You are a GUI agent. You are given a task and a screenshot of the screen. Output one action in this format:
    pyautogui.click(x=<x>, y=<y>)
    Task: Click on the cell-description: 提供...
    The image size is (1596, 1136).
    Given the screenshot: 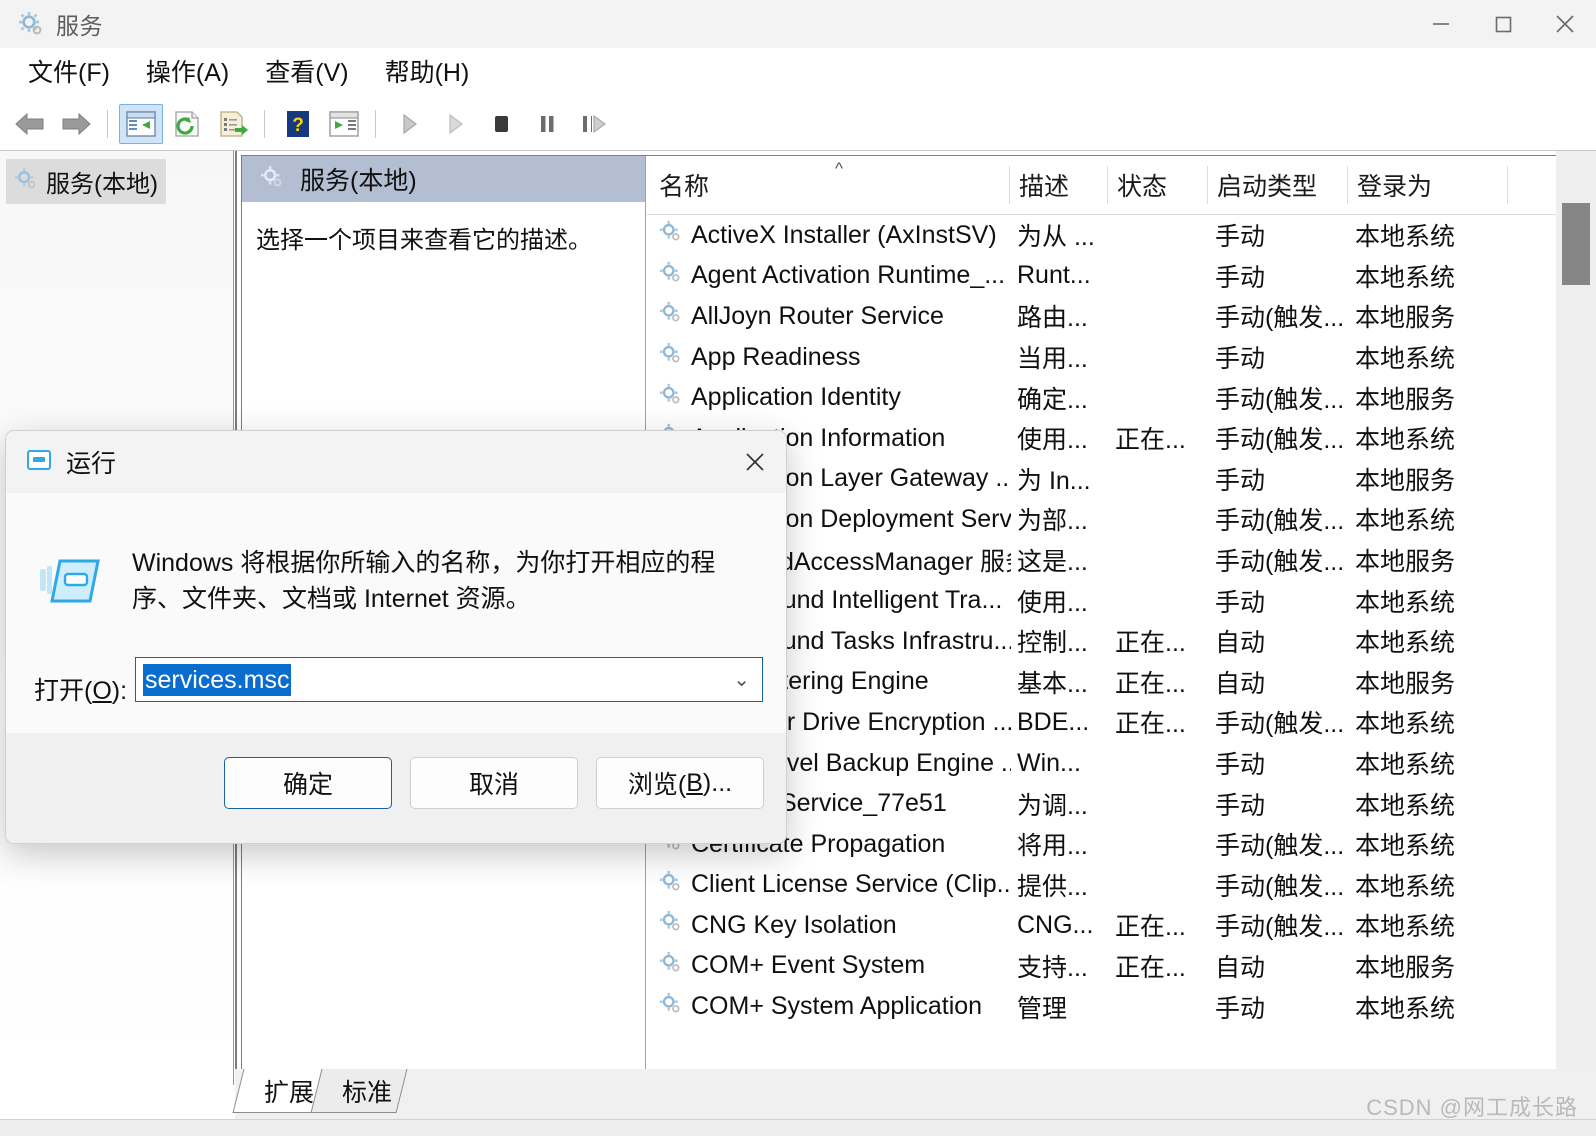 What is the action you would take?
    pyautogui.click(x=1052, y=886)
    